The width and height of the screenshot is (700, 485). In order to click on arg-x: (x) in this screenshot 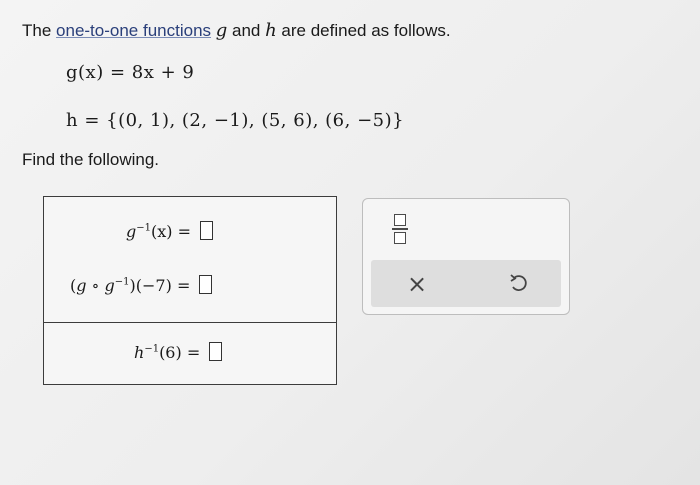, I will do `click(162, 231)`.